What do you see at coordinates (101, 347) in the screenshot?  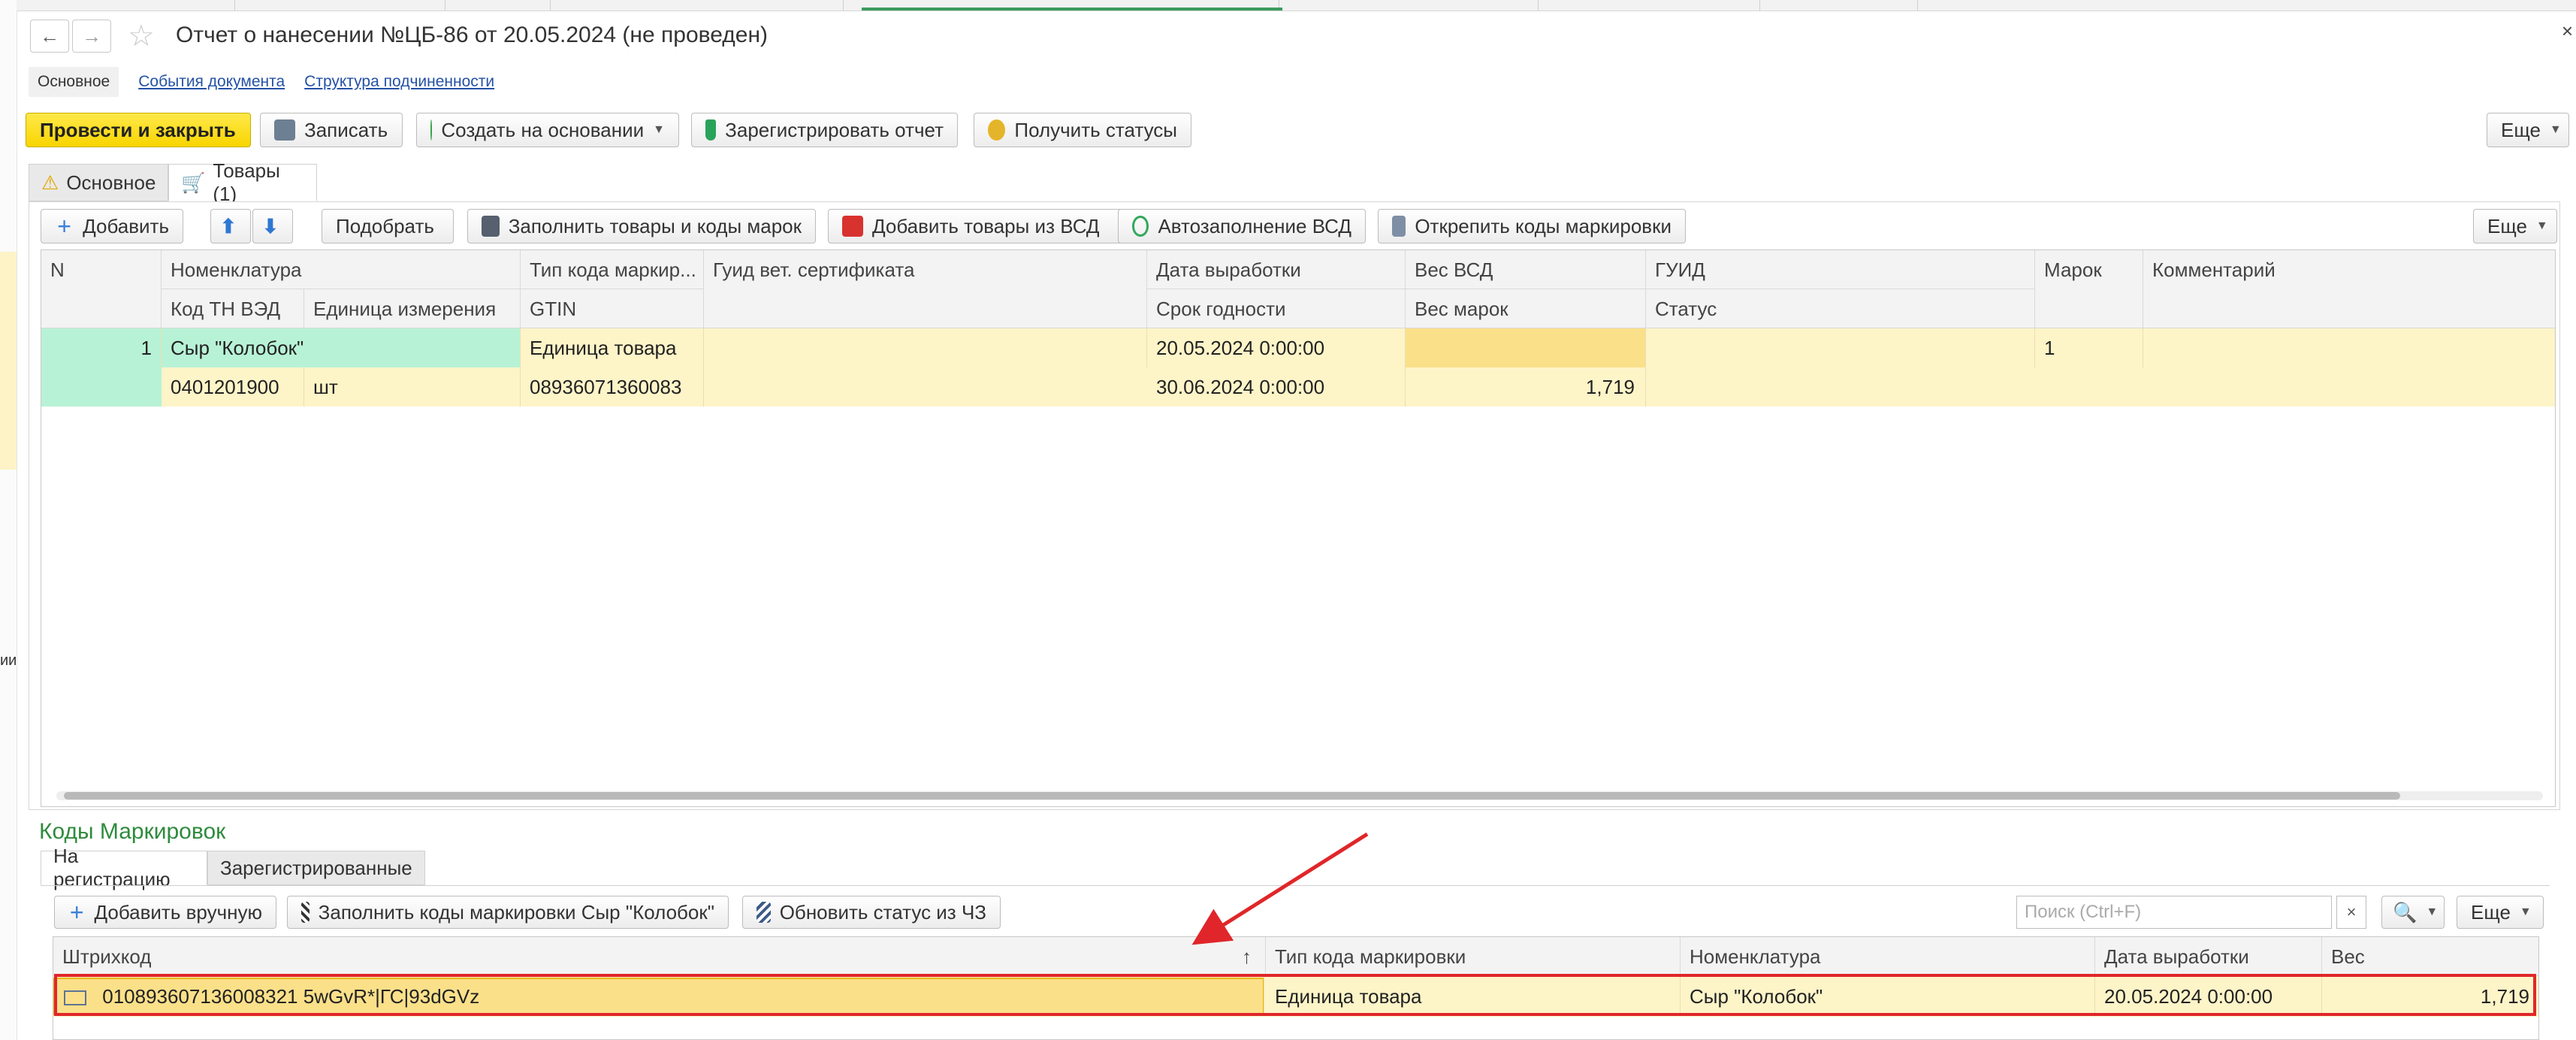 I see `cell-n: 1` at bounding box center [101, 347].